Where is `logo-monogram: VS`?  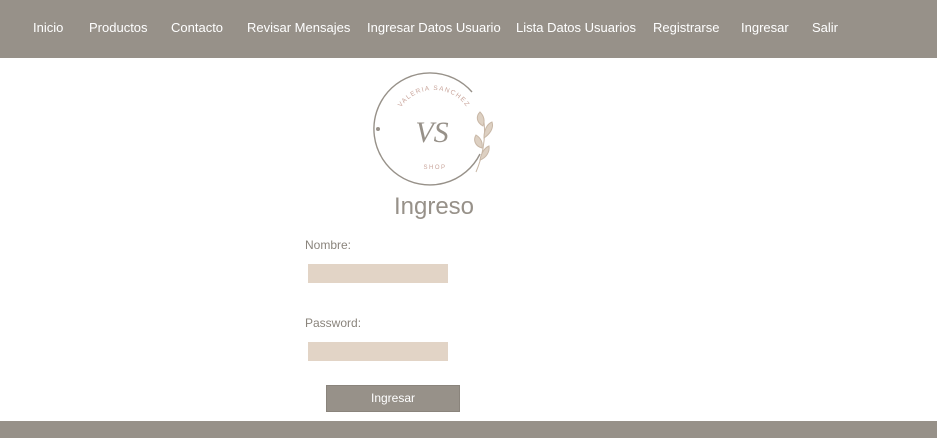 logo-monogram: VS is located at coordinates (431, 132).